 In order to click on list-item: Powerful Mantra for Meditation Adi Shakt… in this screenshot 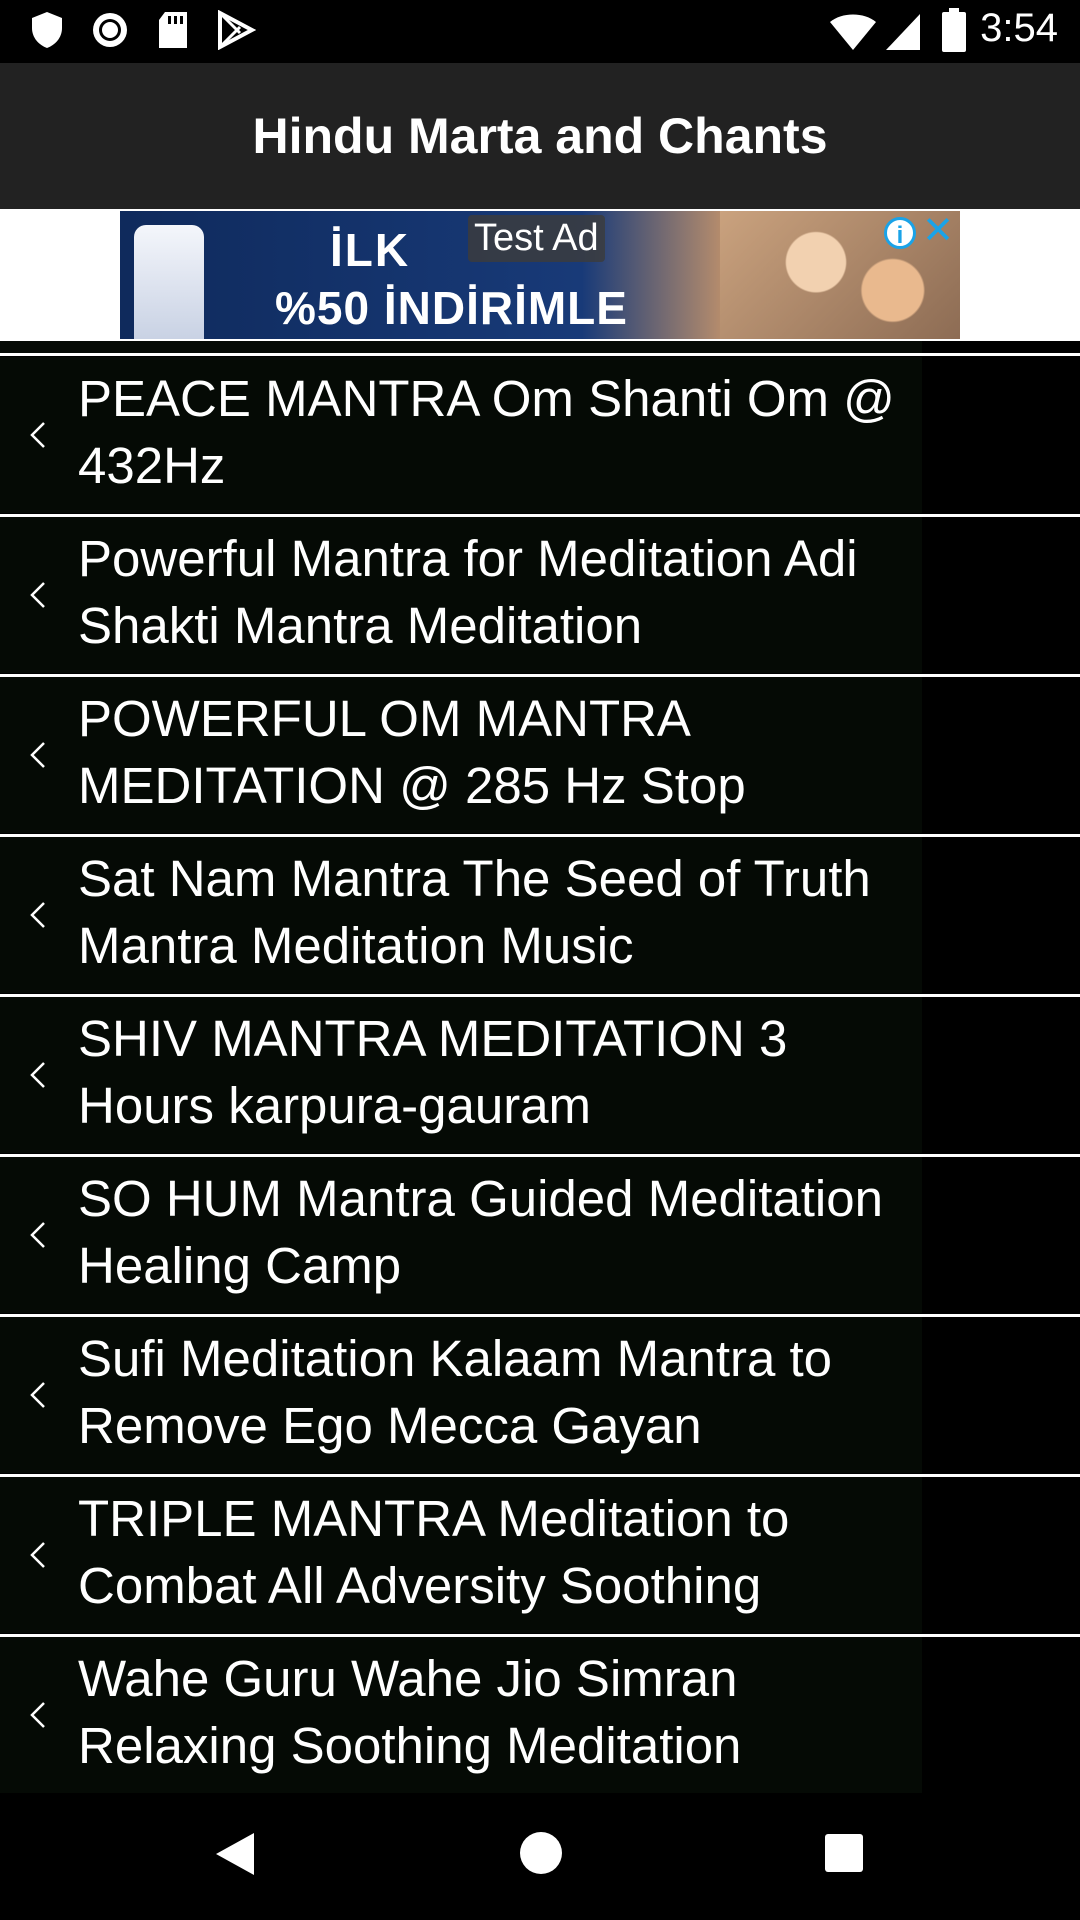, I will do `click(540, 597)`.